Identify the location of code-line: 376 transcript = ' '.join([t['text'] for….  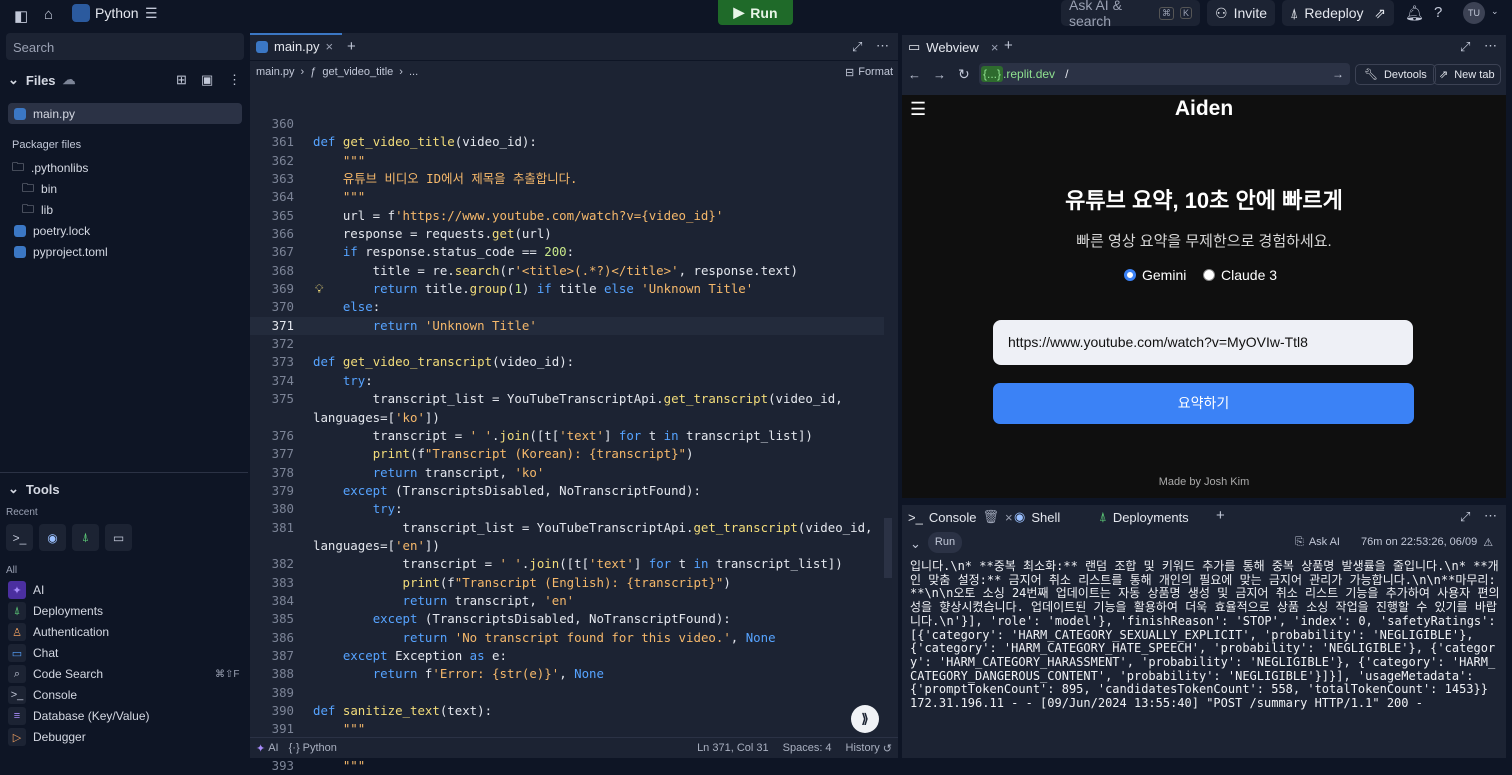
(567, 436).